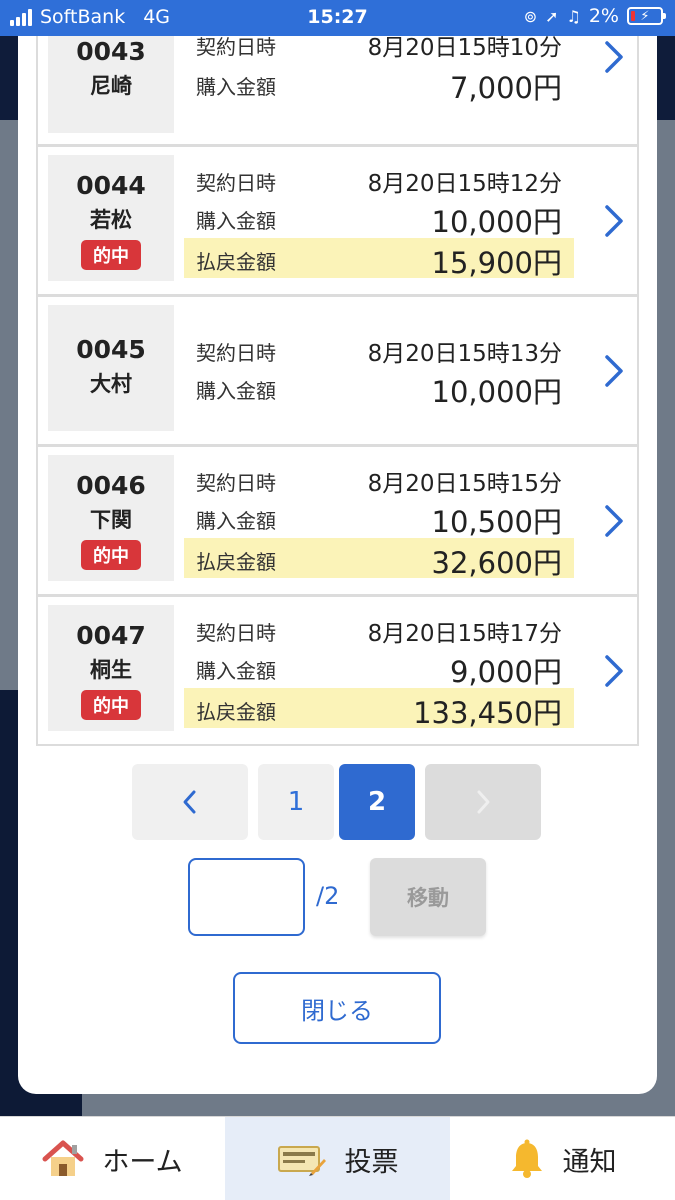 This screenshot has width=675, height=1200. What do you see at coordinates (530, 16) in the screenshot?
I see `rotation-lock-icon: ⊚` at bounding box center [530, 16].